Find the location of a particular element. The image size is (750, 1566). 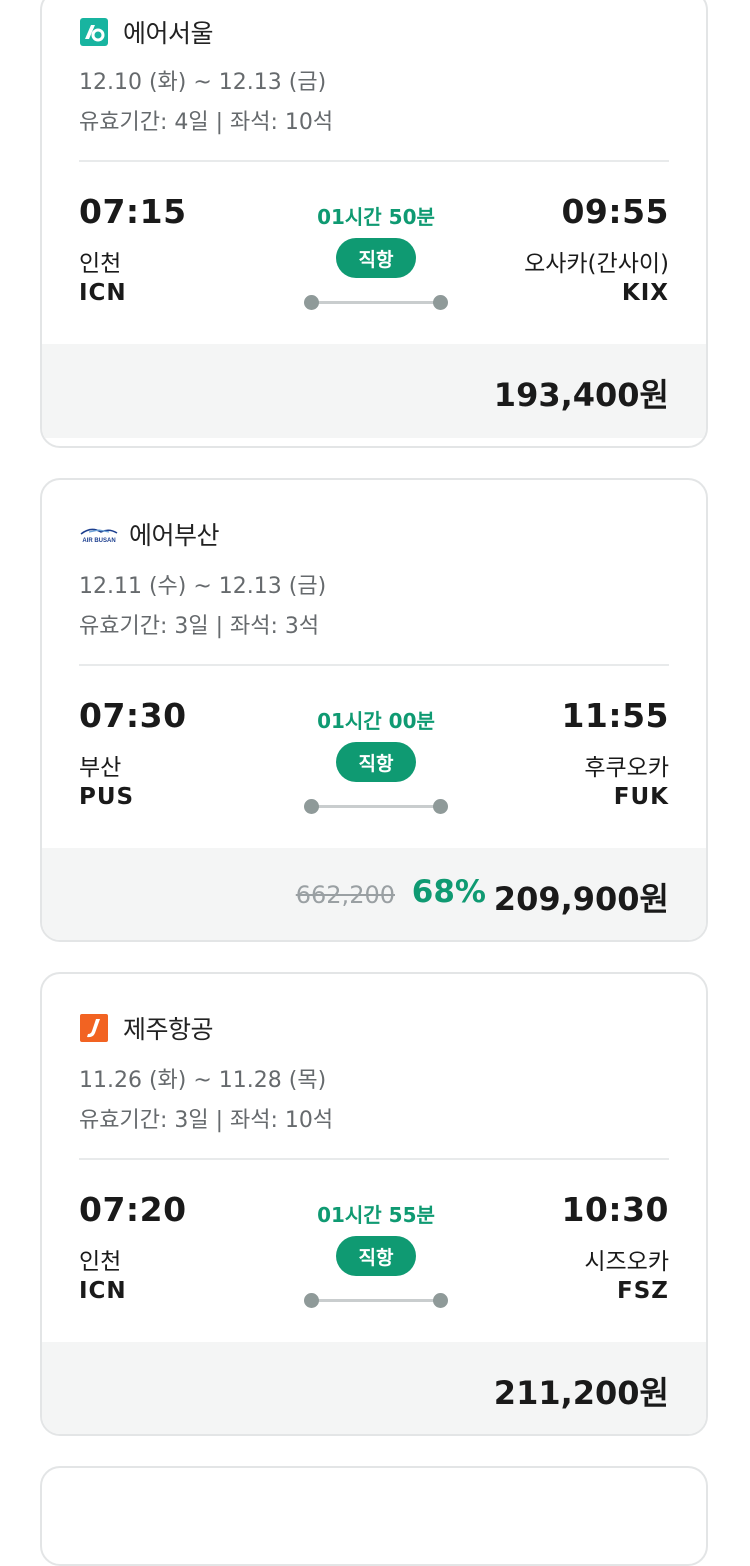

arrival-time: 10:30 is located at coordinates (615, 1209).